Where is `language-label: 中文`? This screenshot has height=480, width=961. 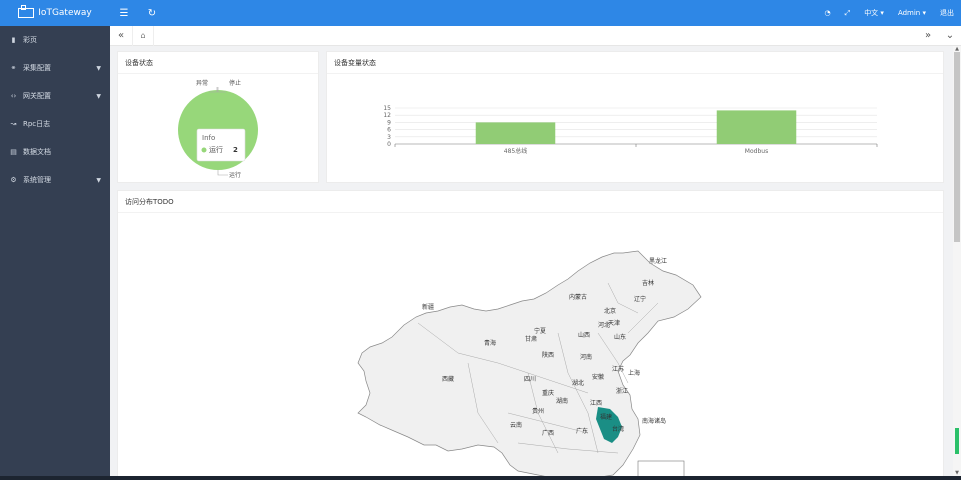 language-label: 中文 is located at coordinates (871, 13).